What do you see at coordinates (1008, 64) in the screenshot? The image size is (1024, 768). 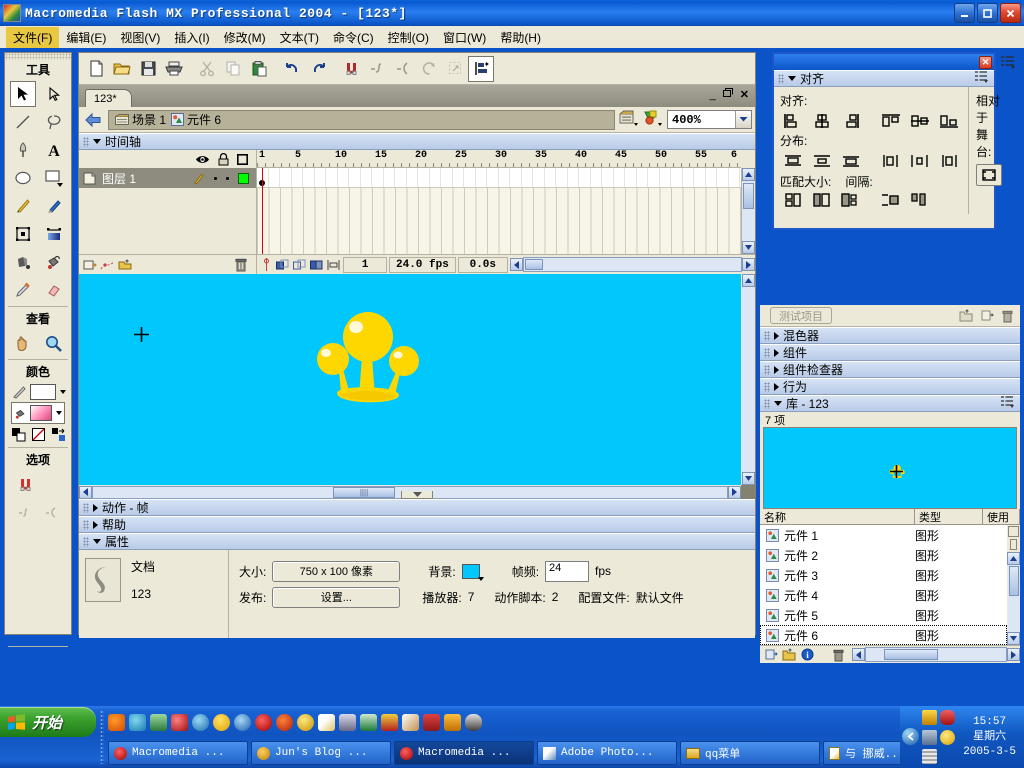 I see `dock-options-icon` at bounding box center [1008, 64].